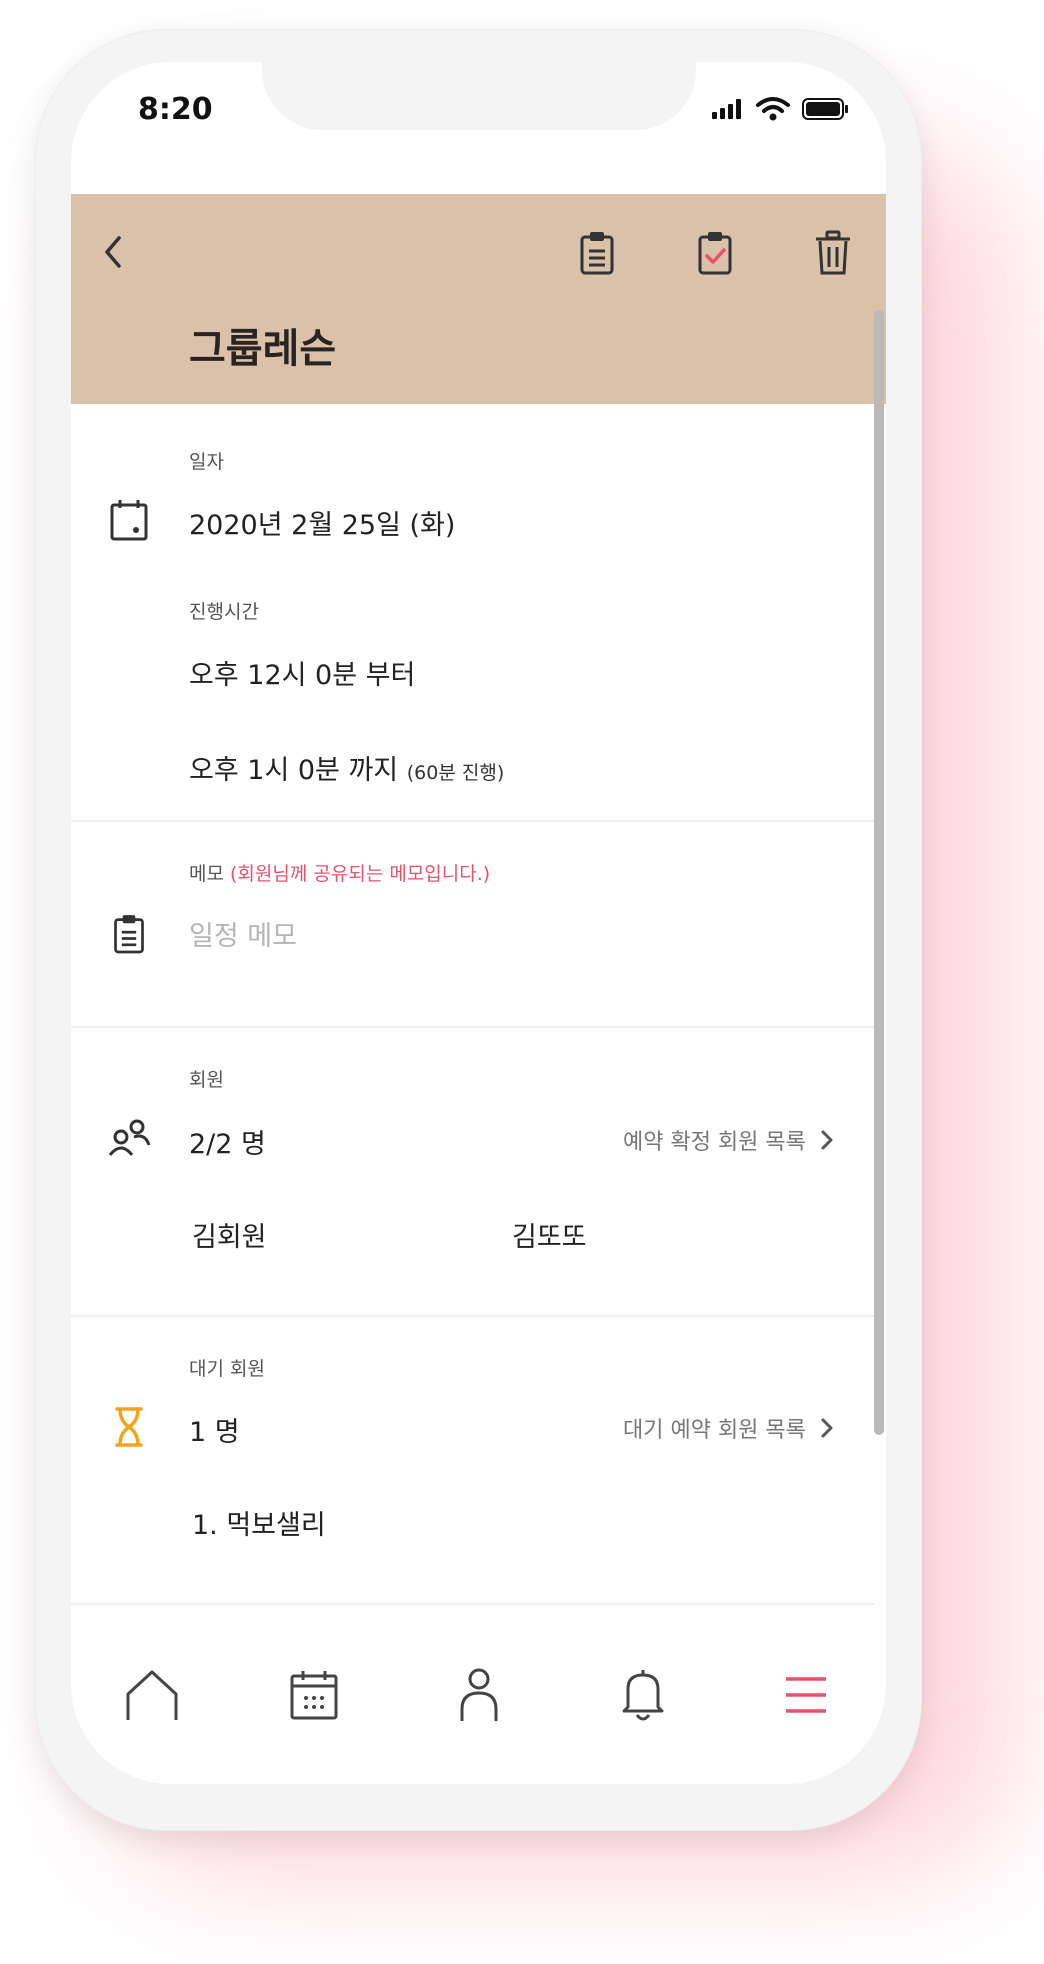 The image size is (1044, 1964). I want to click on wifi-icon, so click(773, 109).